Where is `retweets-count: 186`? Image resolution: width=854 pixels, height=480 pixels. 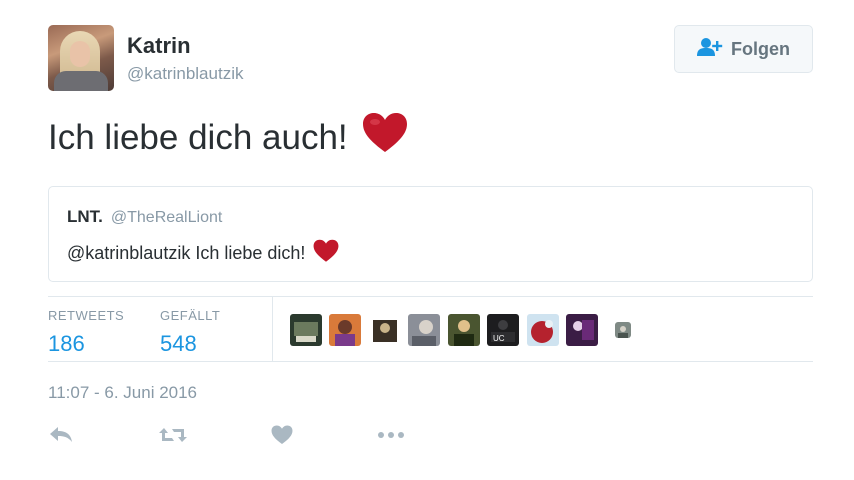 retweets-count: 186 is located at coordinates (66, 343).